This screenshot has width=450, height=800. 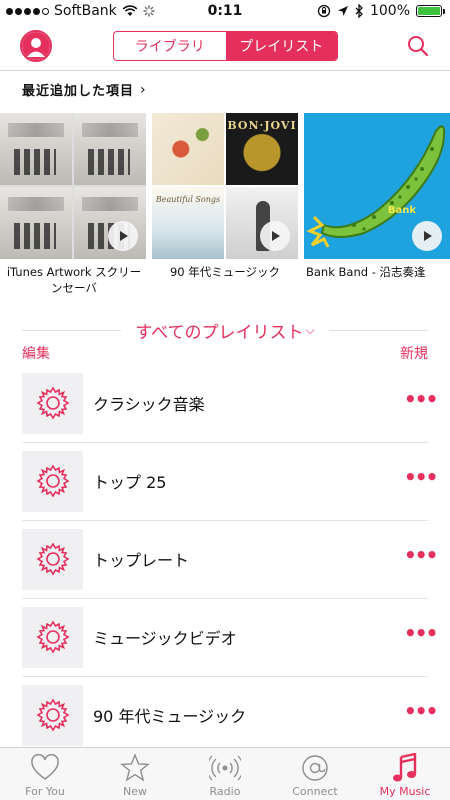 I want to click on tab-label: Connect, so click(x=315, y=791).